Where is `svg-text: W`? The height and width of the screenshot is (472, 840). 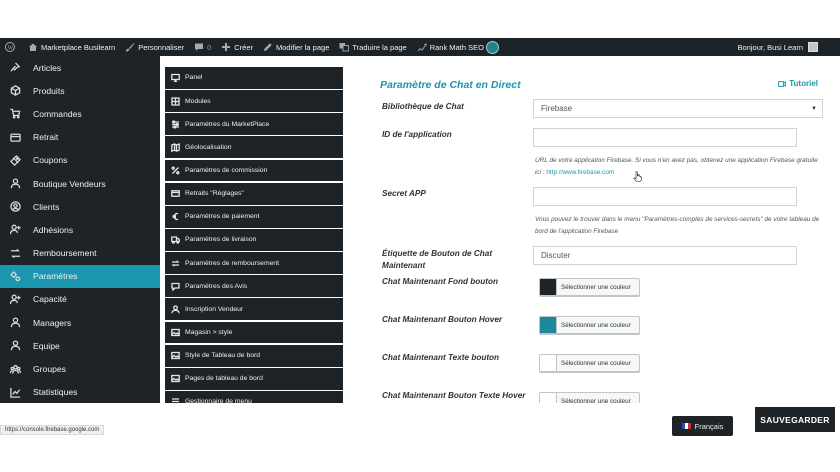
svg-text: W is located at coordinates (11, 48).